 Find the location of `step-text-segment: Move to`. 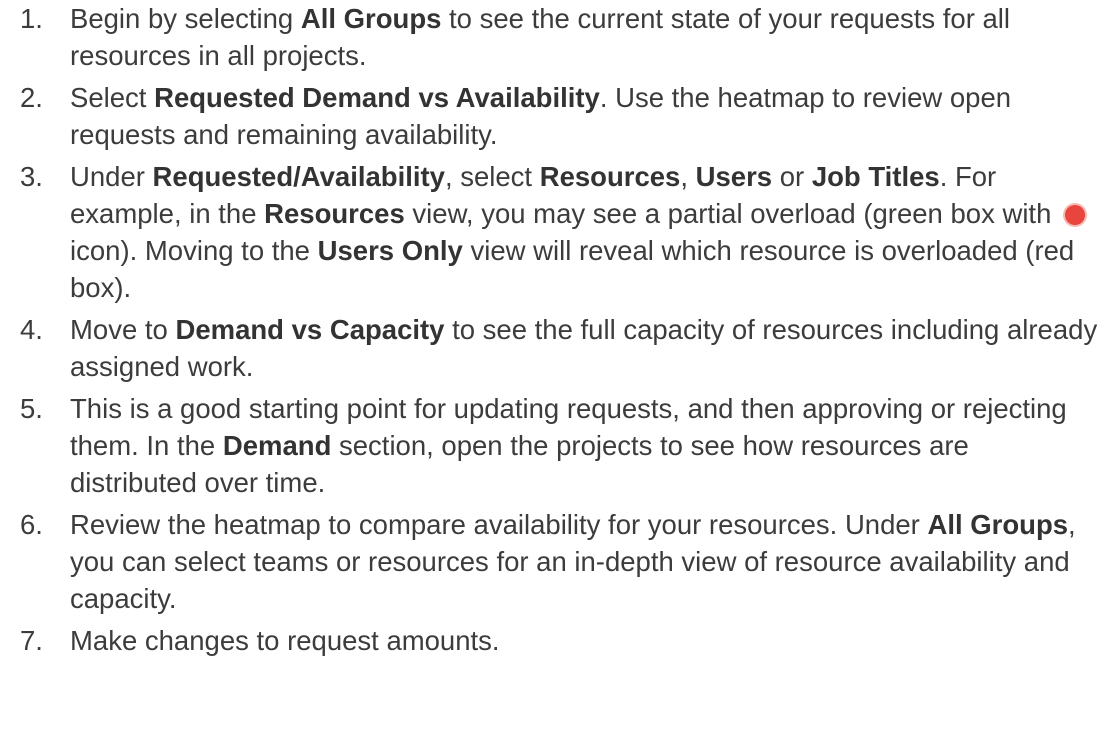

step-text-segment: Move to is located at coordinates (123, 329).